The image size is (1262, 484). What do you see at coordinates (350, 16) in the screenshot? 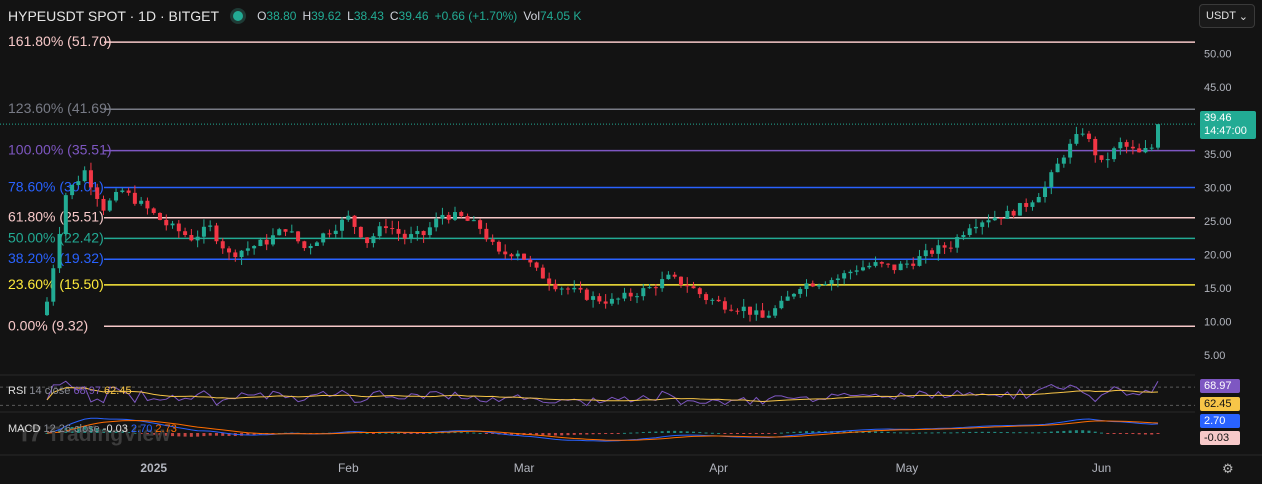
I see `low-label: L` at bounding box center [350, 16].